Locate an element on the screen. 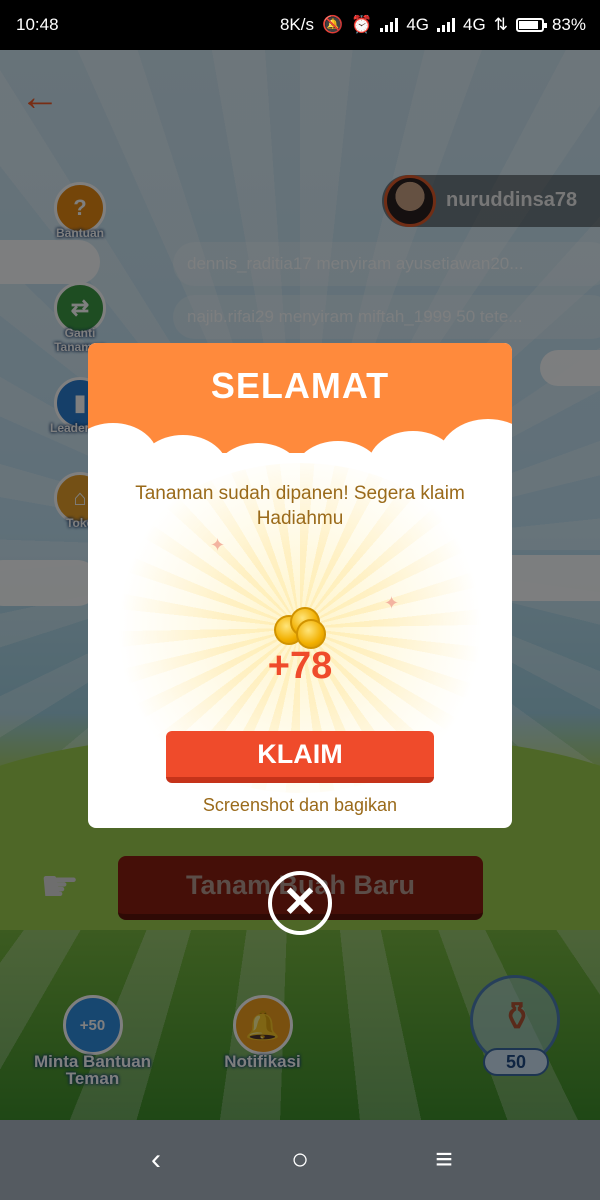 Image resolution: width=600 pixels, height=1200 pixels. close-icon: ✕ is located at coordinates (300, 903).